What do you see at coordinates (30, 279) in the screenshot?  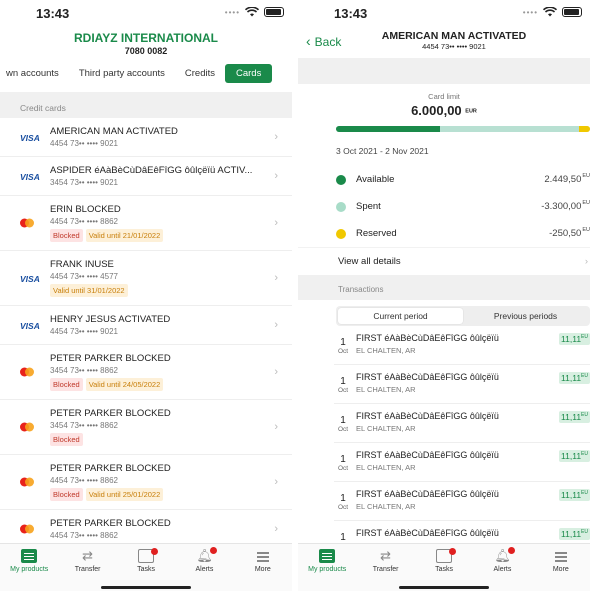 I see `visa-logo-text: VISA` at bounding box center [30, 279].